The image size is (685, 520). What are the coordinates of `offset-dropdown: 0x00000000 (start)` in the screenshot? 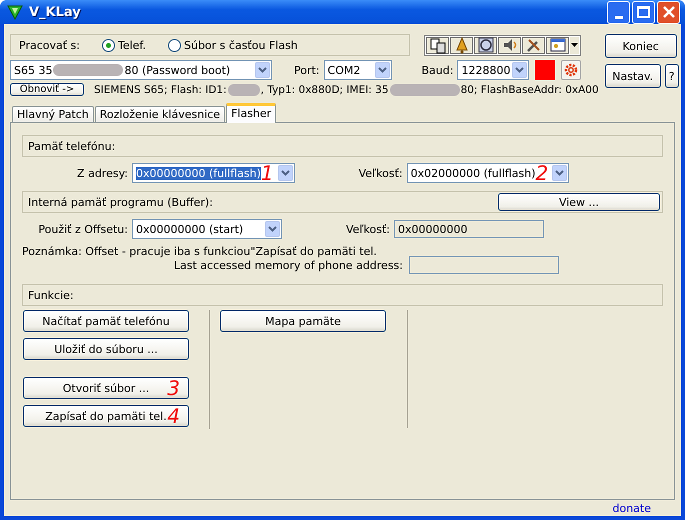 It's located at (207, 229).